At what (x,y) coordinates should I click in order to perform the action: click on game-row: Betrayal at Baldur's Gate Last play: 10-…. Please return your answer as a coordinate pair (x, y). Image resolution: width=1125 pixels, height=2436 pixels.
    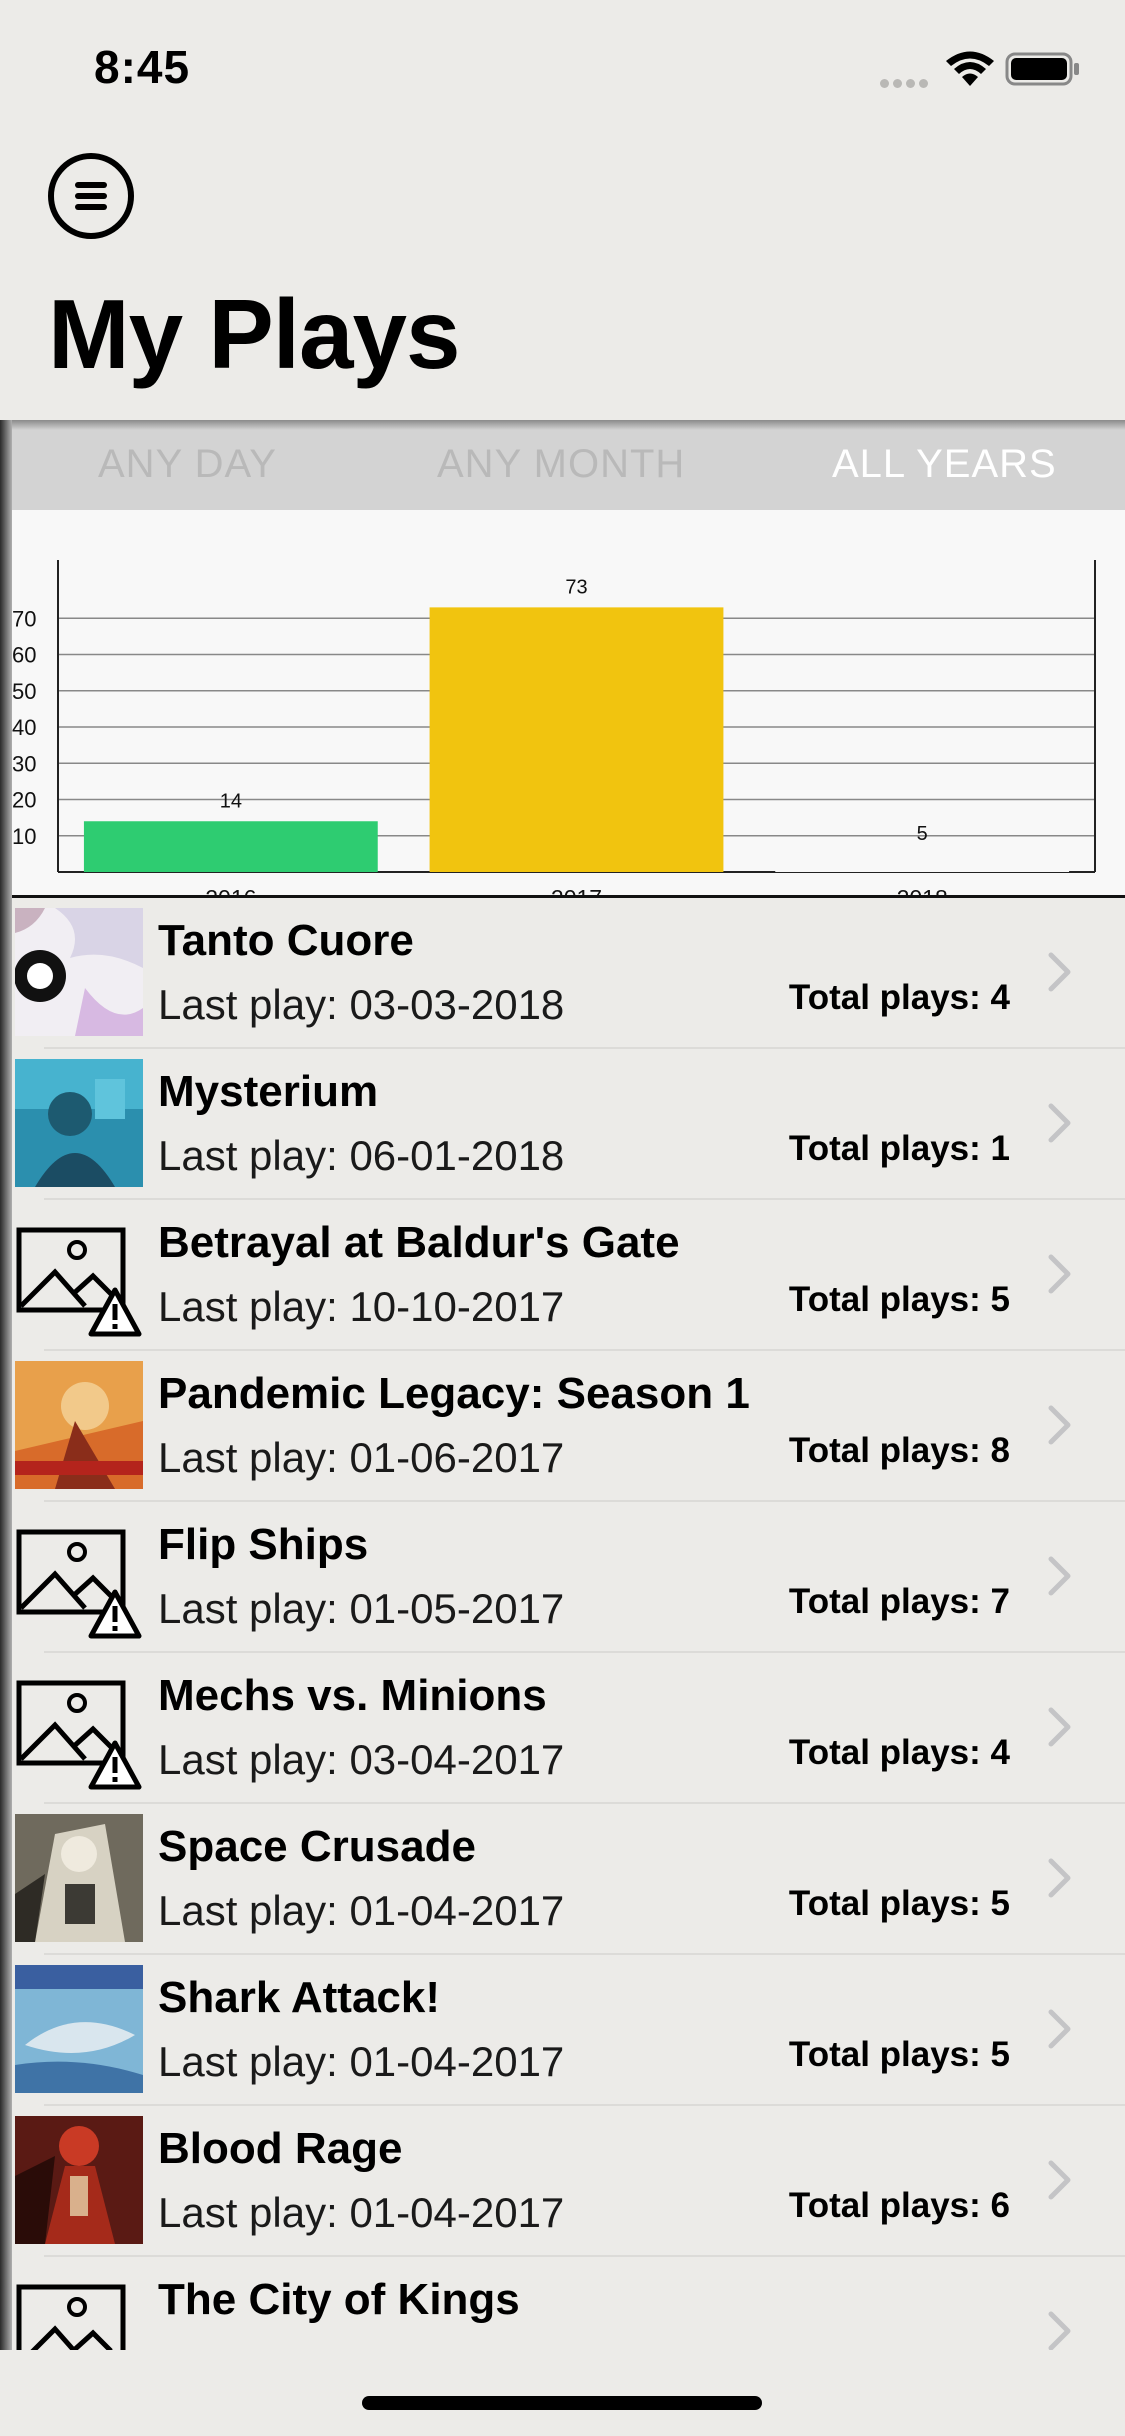
    Looking at the image, I should click on (562, 1275).